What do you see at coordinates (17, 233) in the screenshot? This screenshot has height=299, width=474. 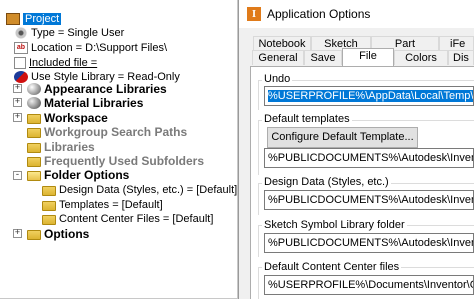 I see `expand-options-toggle: +` at bounding box center [17, 233].